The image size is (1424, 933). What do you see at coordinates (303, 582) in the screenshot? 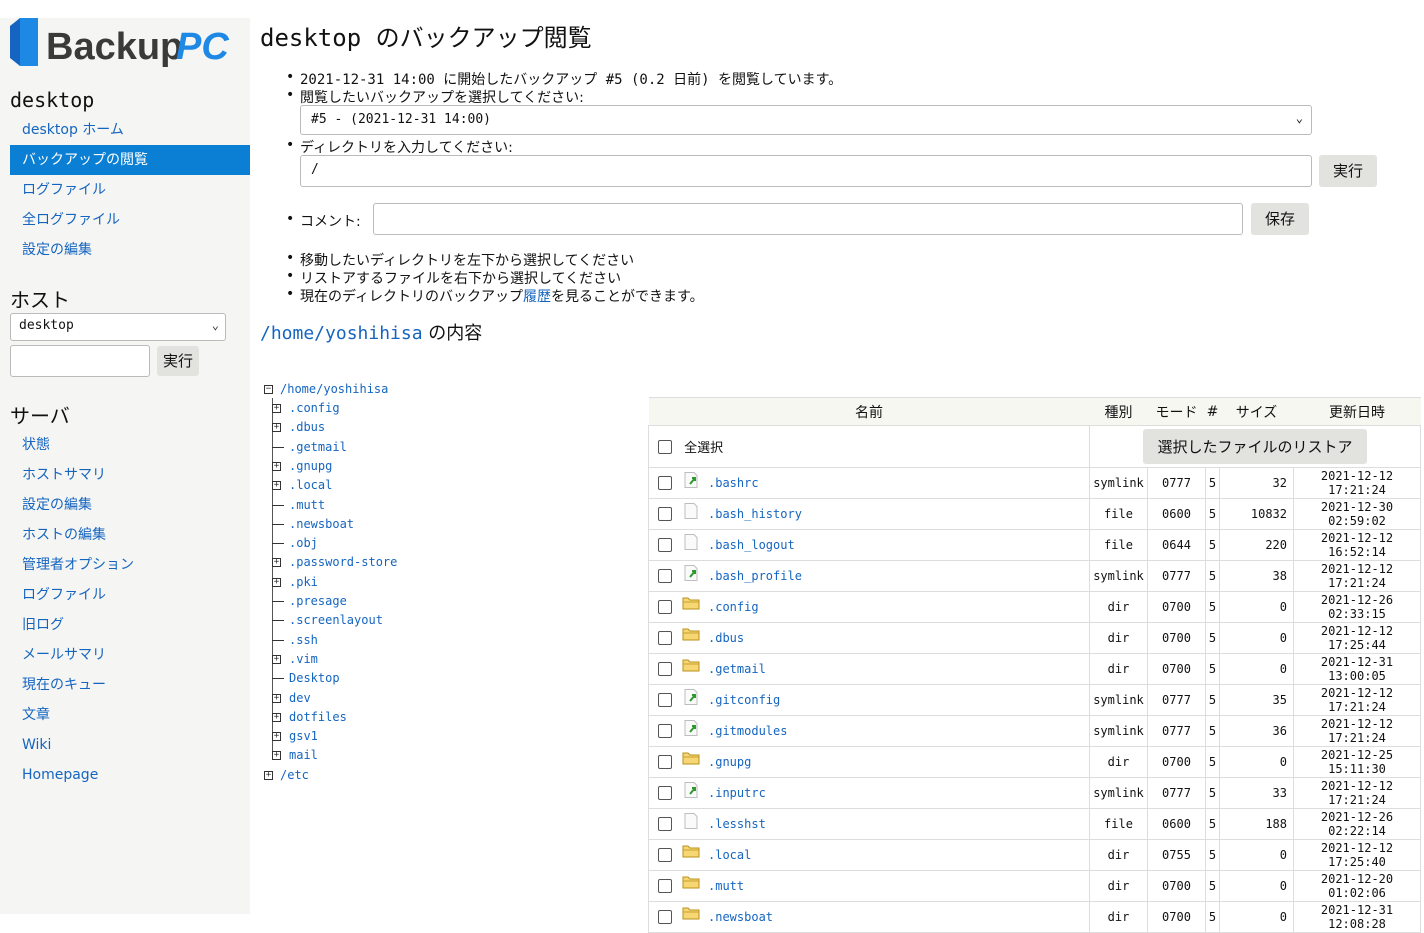
I see `tree-item-link: .pki` at bounding box center [303, 582].